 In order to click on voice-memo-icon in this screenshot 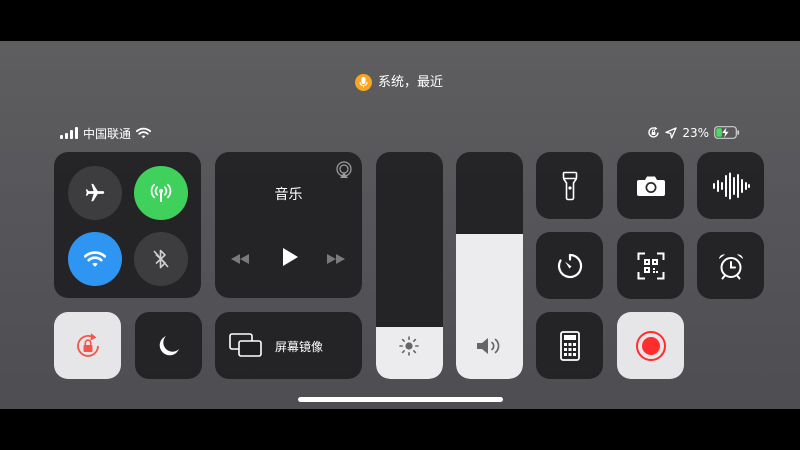, I will do `click(731, 185)`.